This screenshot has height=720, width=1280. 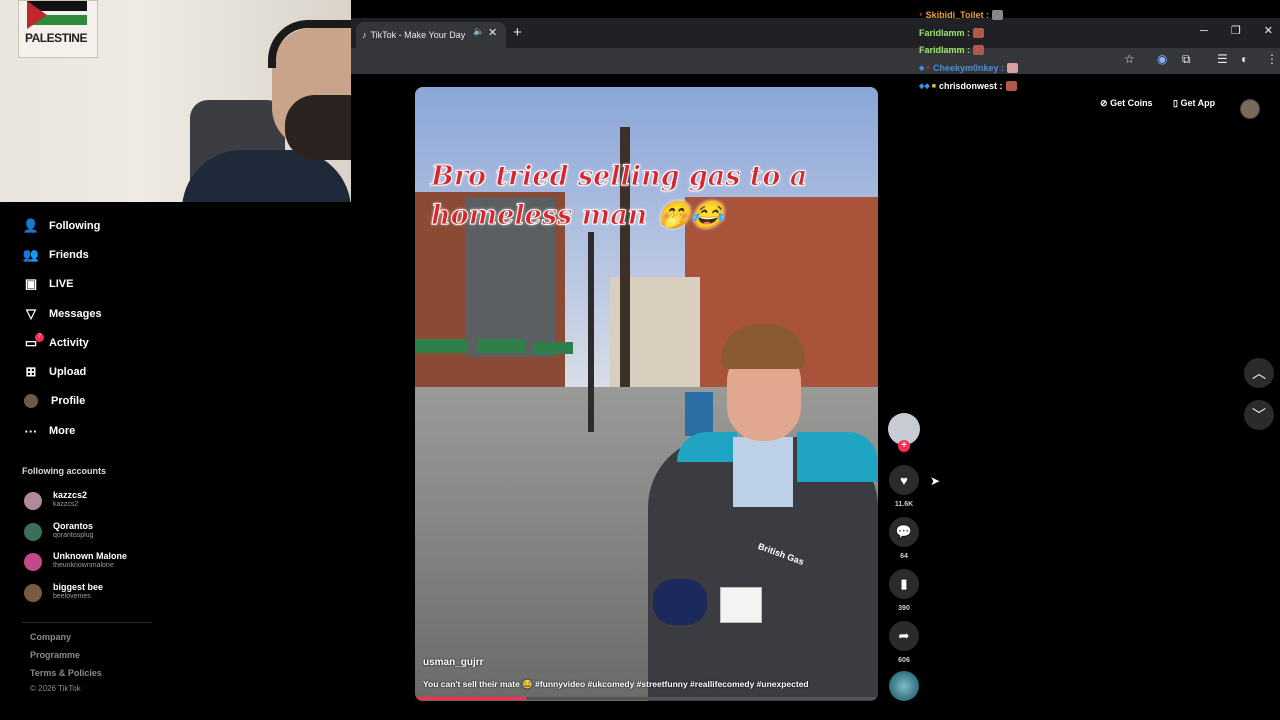 What do you see at coordinates (904, 504) in the screenshot?
I see `like-count: 11.6K` at bounding box center [904, 504].